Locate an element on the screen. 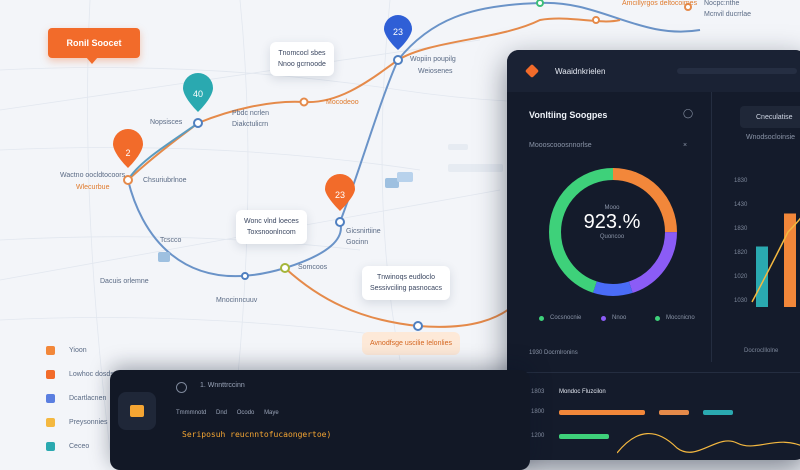 The width and height of the screenshot is (800, 470). code-tabs: Tmmmnotd Dnd Ocodo Maye is located at coordinates (231, 413).